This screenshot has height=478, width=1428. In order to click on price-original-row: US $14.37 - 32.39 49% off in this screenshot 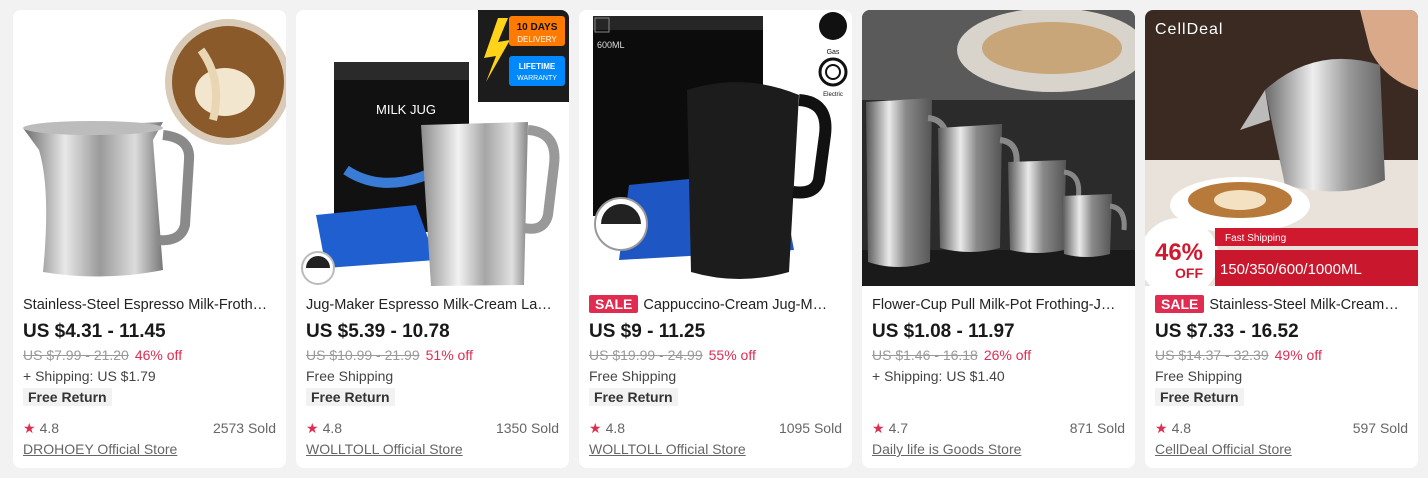, I will do `click(1281, 355)`.